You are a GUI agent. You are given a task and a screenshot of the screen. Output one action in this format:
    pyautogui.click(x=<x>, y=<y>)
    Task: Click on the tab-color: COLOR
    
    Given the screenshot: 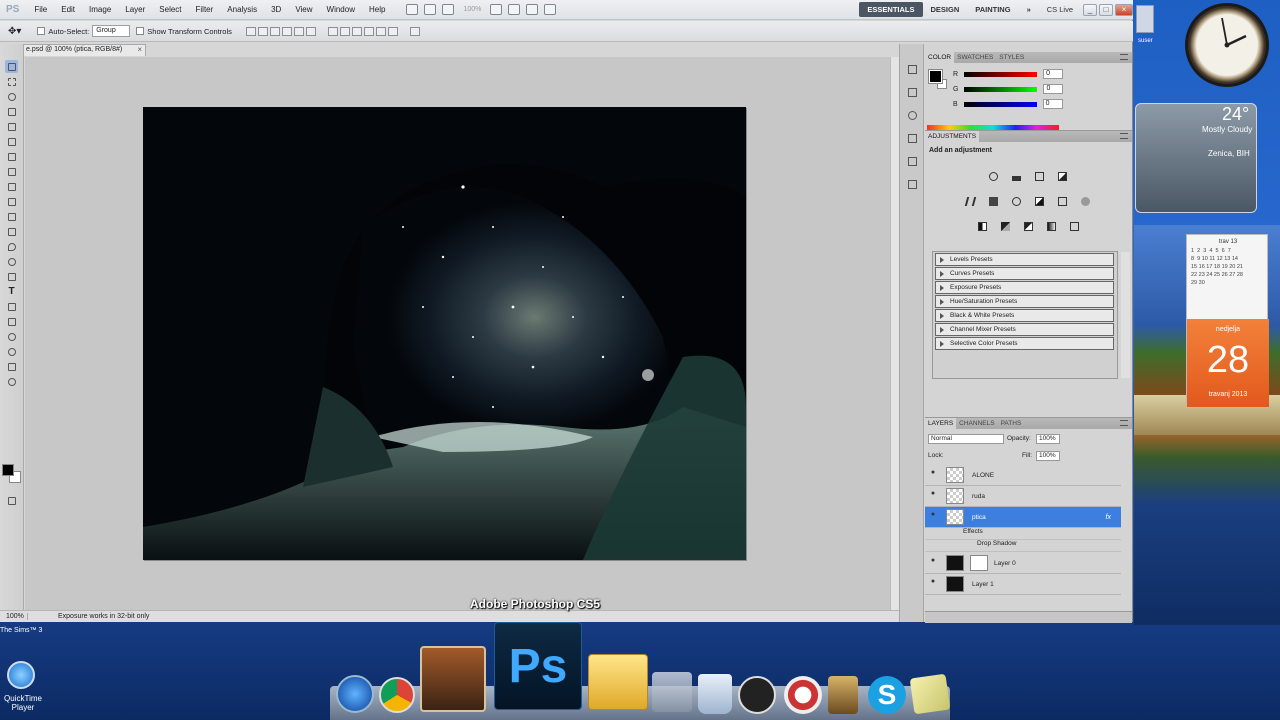 What is the action you would take?
    pyautogui.click(x=940, y=57)
    